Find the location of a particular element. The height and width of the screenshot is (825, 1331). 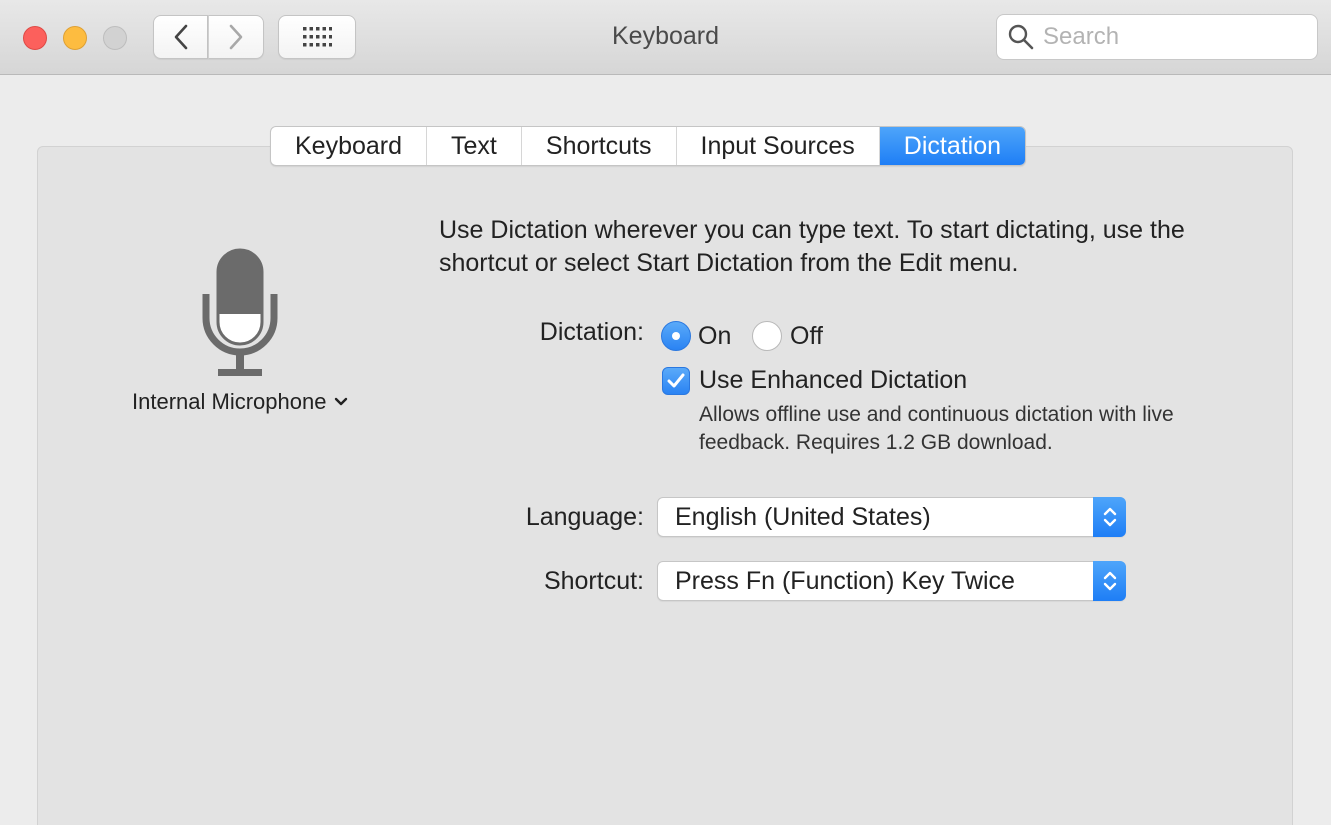

shortcut-label: Shortcut: is located at coordinates (593, 581).